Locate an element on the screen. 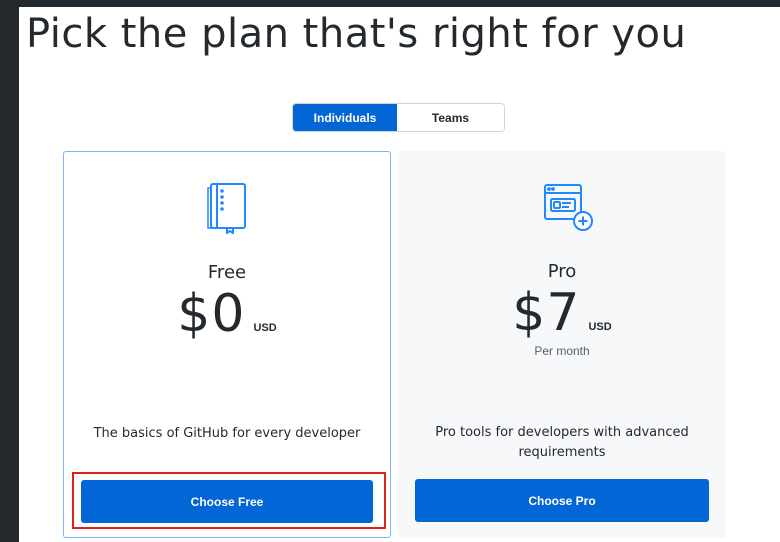 This screenshot has width=780, height=542. plan-price: $7 is located at coordinates (546, 313).